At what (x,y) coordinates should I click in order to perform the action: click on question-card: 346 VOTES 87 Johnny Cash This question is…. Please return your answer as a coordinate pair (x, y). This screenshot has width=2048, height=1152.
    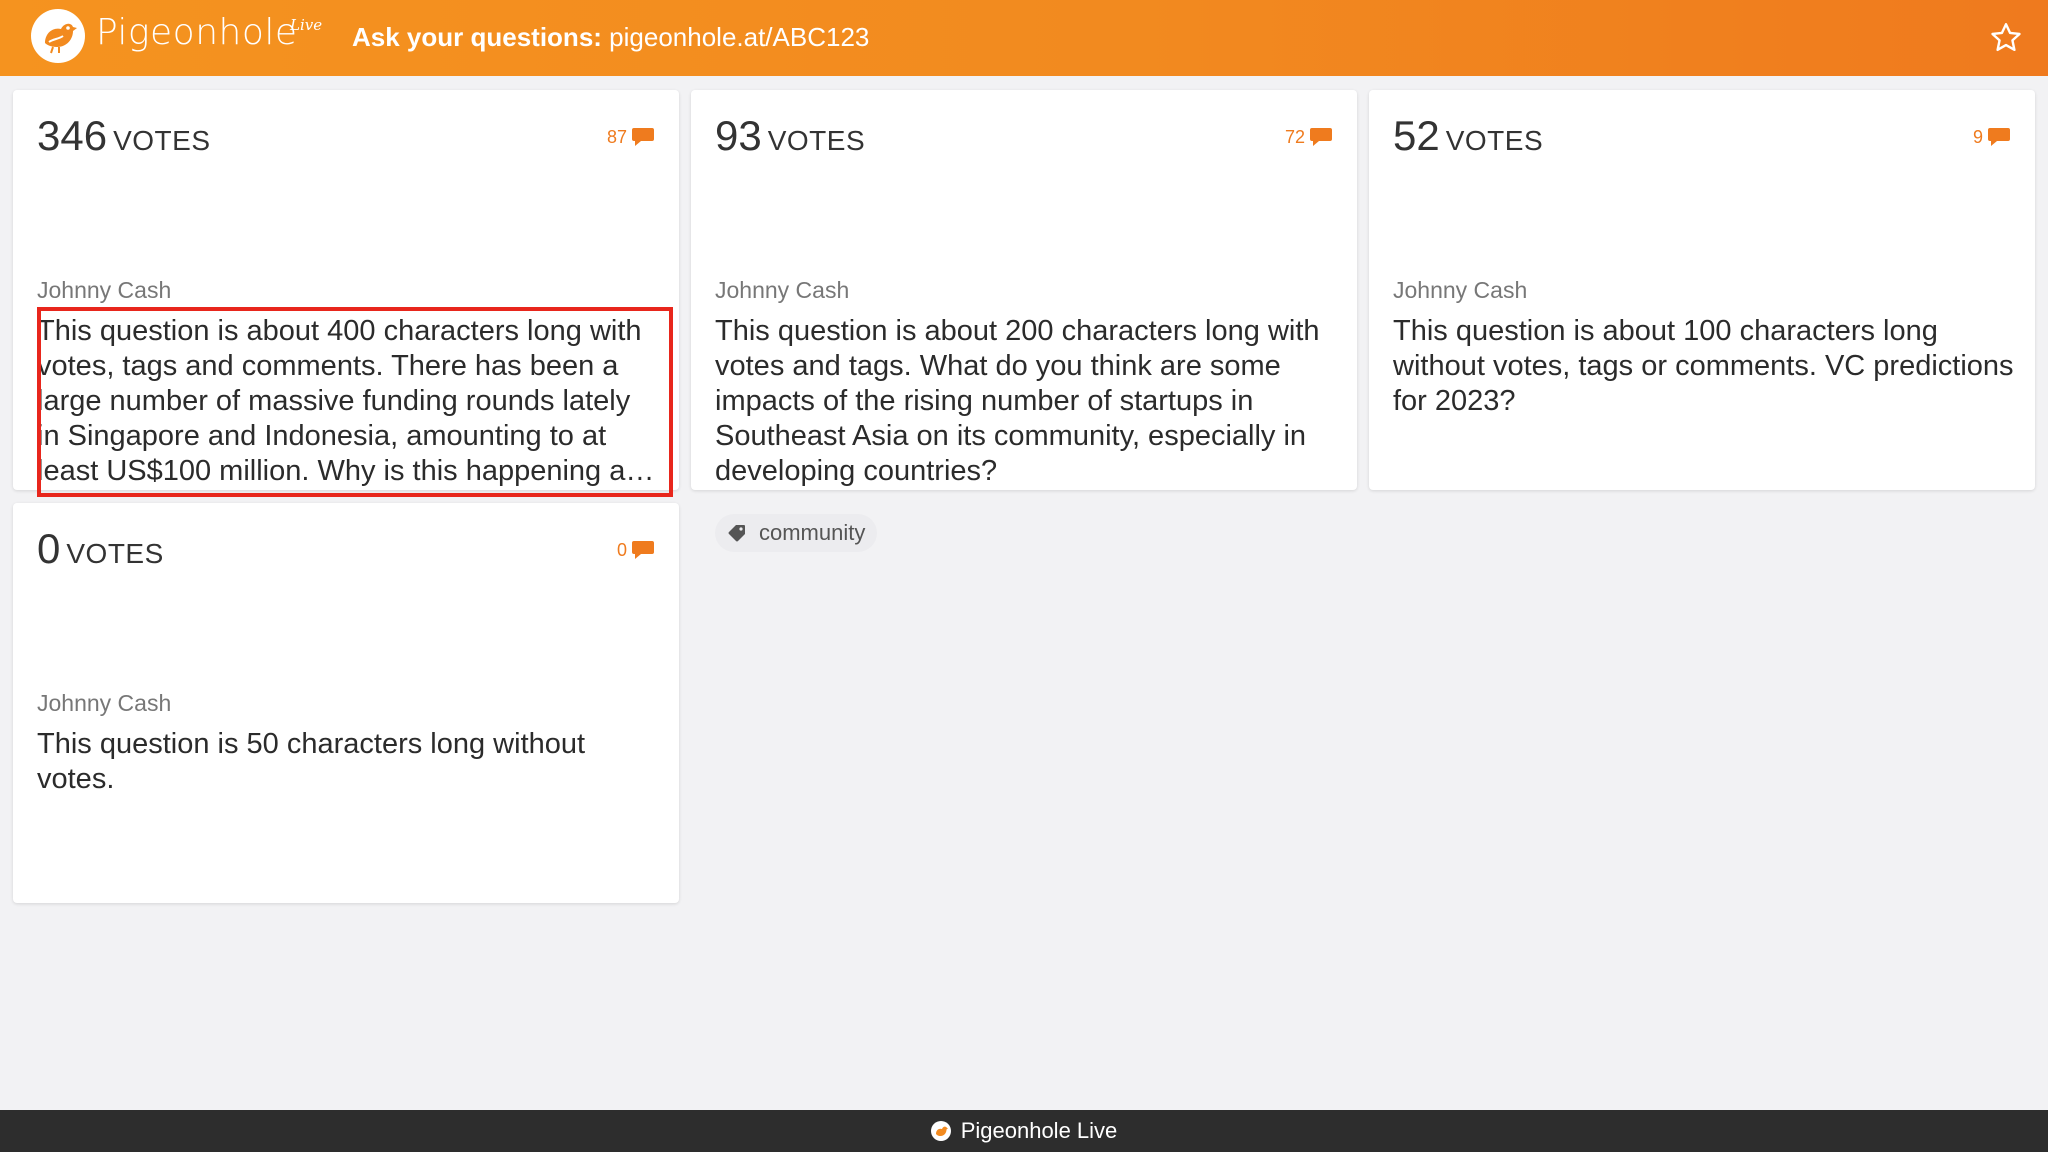
    Looking at the image, I should click on (346, 321).